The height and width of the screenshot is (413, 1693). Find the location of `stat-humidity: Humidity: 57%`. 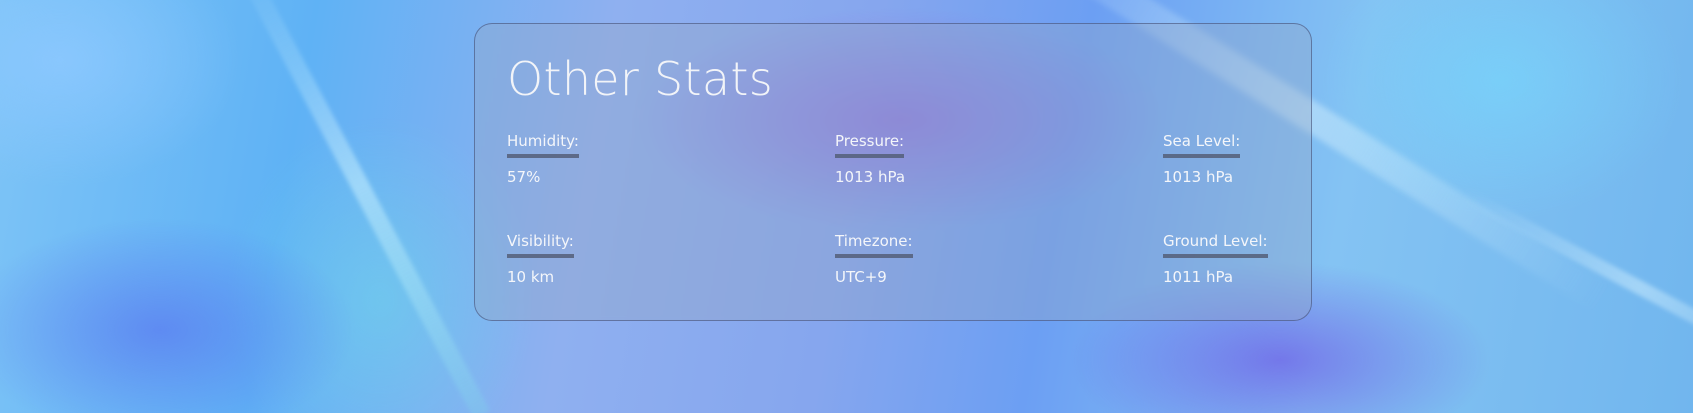

stat-humidity: Humidity: 57% is located at coordinates (607, 159).